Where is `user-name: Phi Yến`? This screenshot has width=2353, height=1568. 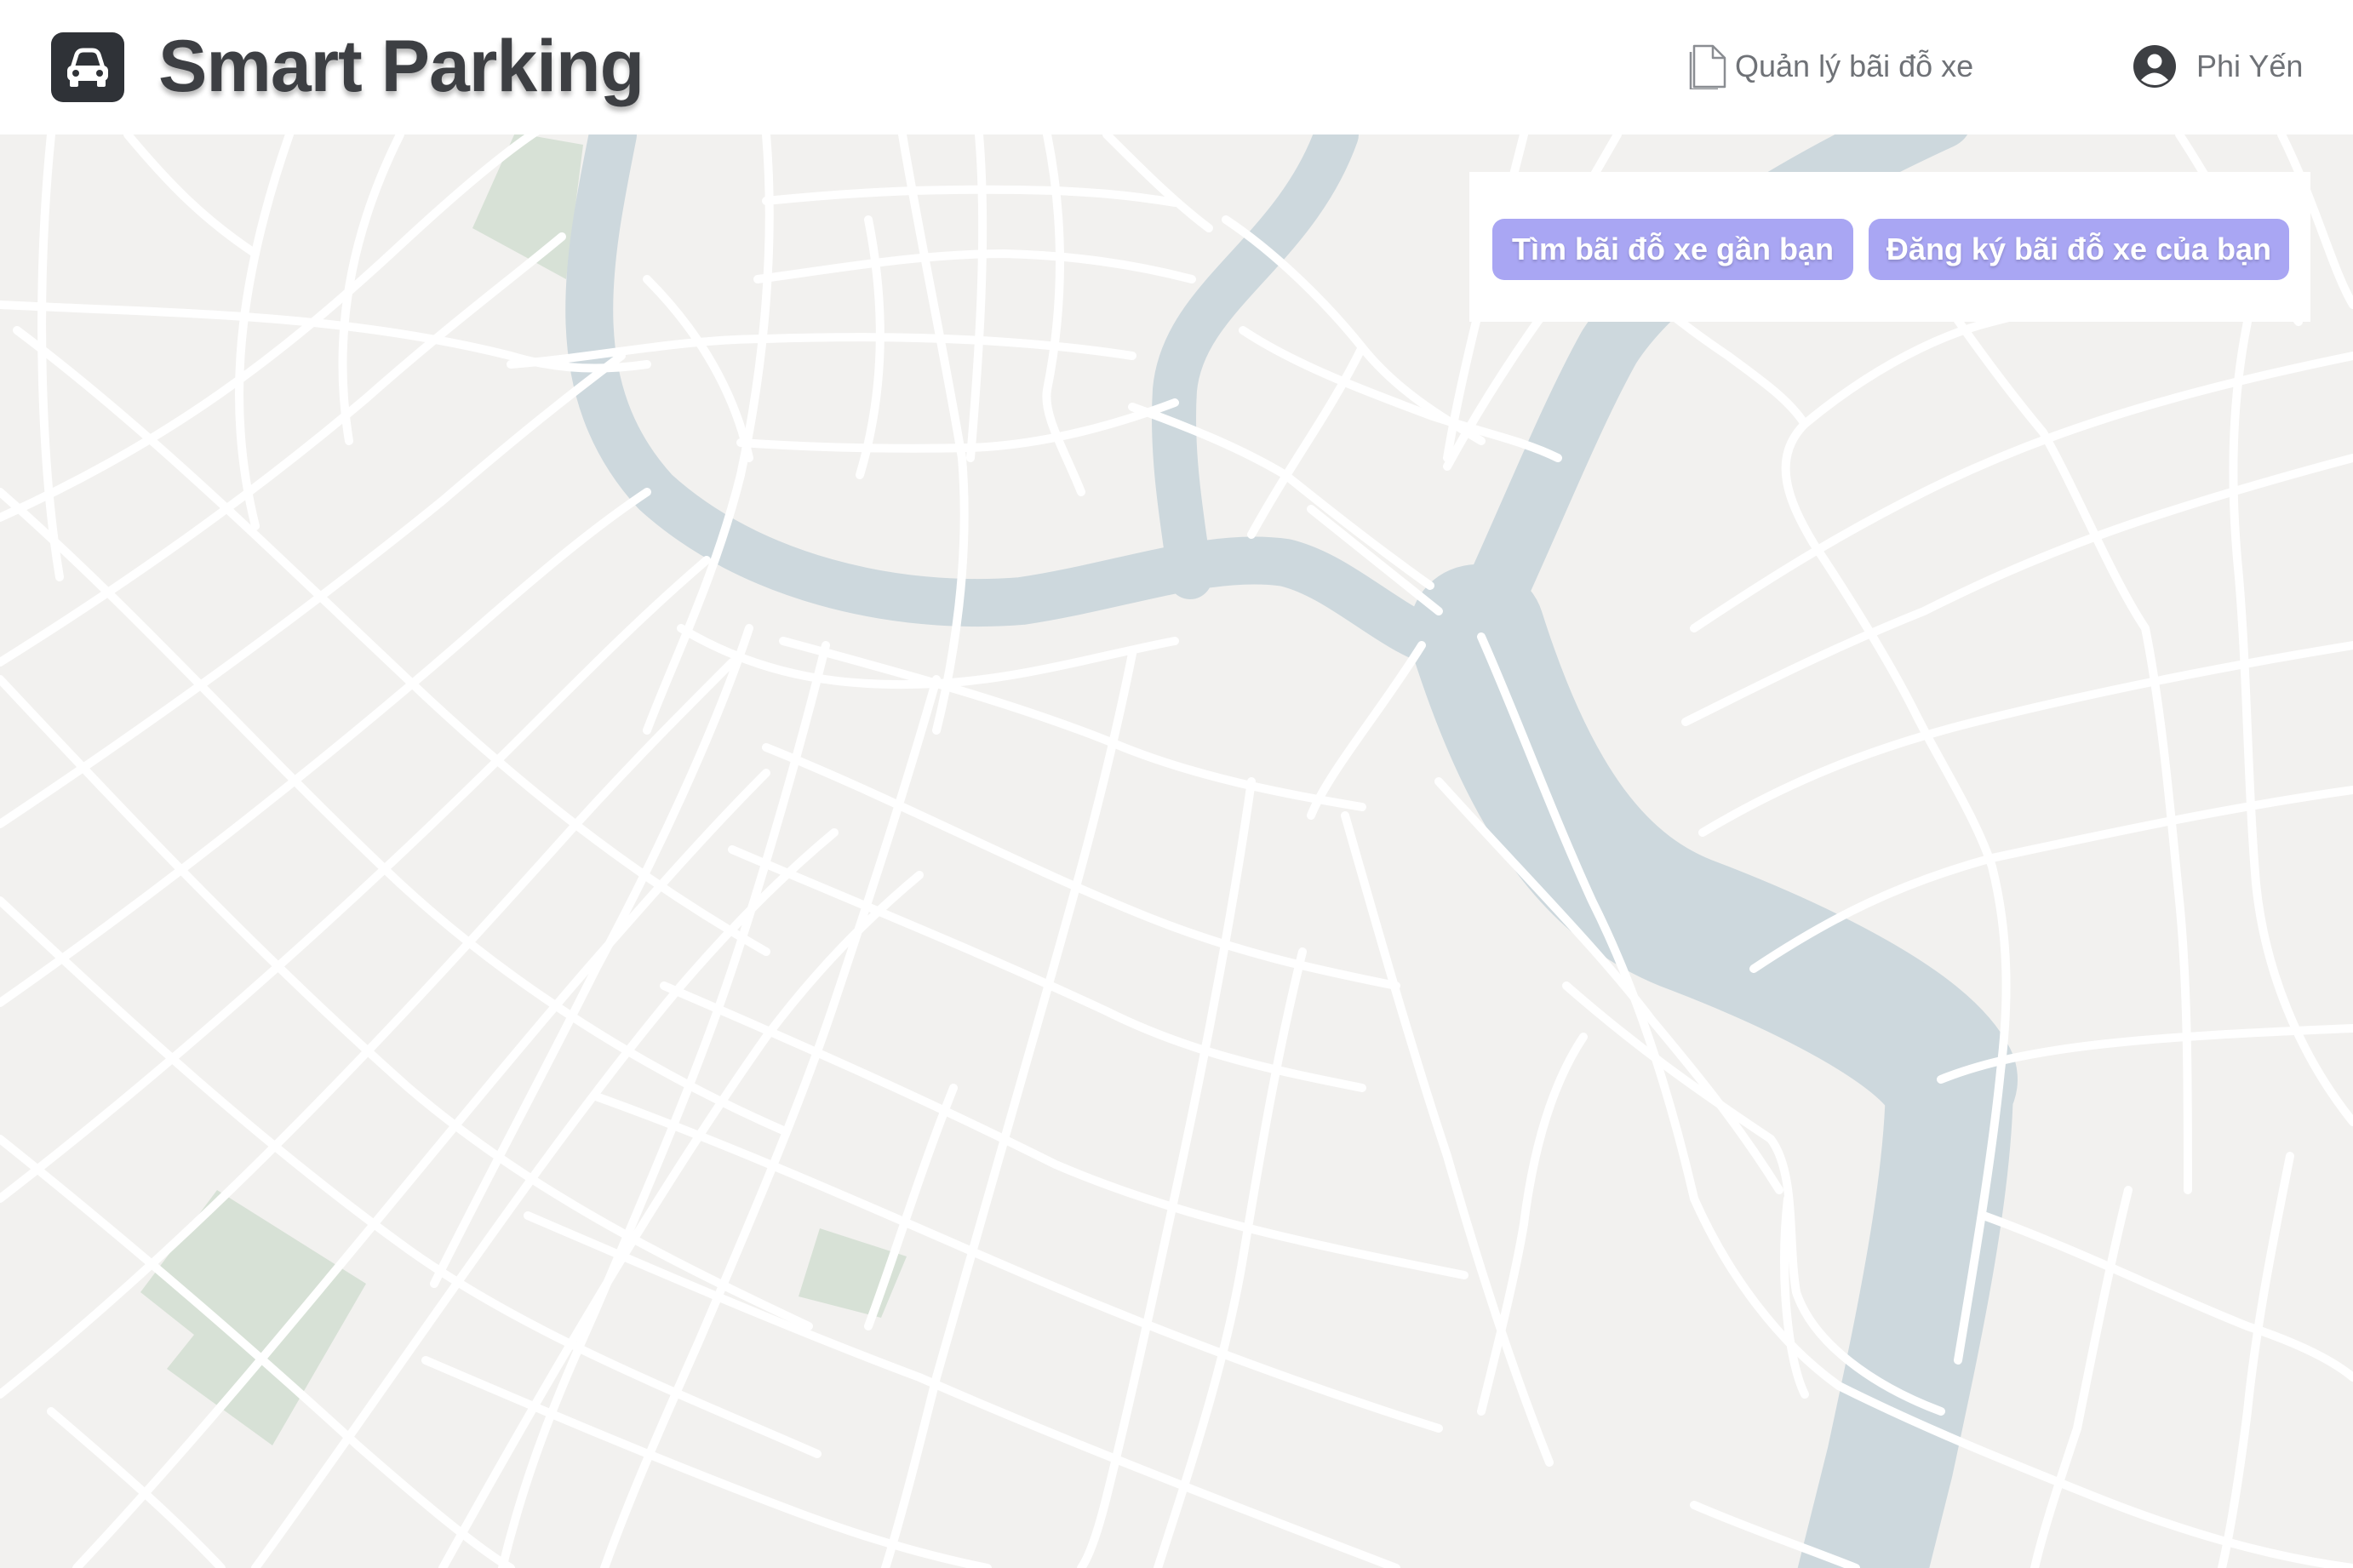 user-name: Phi Yến is located at coordinates (2250, 66).